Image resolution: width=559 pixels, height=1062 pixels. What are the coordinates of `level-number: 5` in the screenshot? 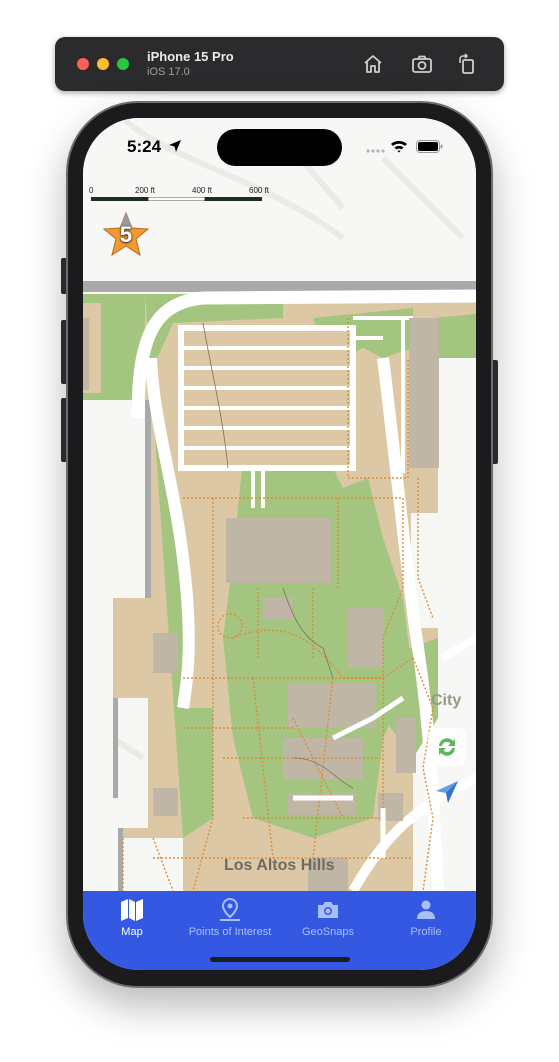 It's located at (126, 234).